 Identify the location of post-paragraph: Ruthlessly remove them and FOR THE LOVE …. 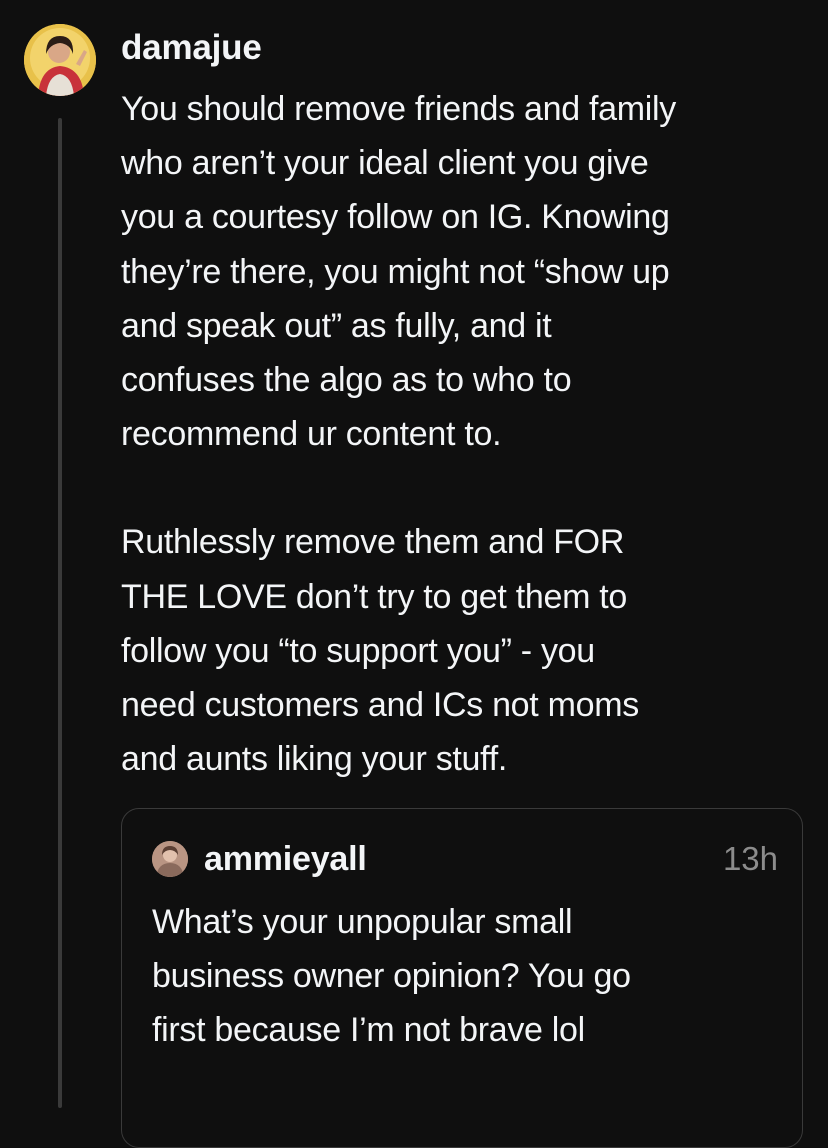
(380, 651).